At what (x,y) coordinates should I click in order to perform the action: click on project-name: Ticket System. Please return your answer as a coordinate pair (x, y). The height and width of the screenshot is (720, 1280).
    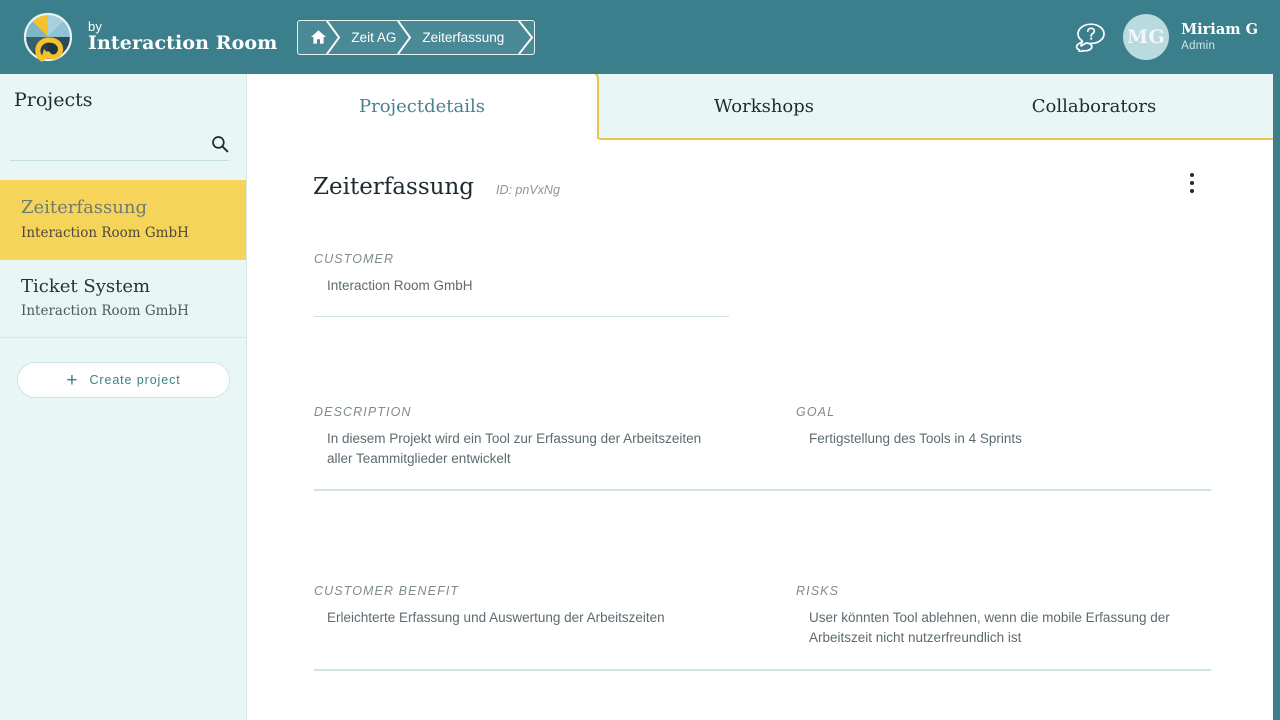
    Looking at the image, I should click on (86, 286).